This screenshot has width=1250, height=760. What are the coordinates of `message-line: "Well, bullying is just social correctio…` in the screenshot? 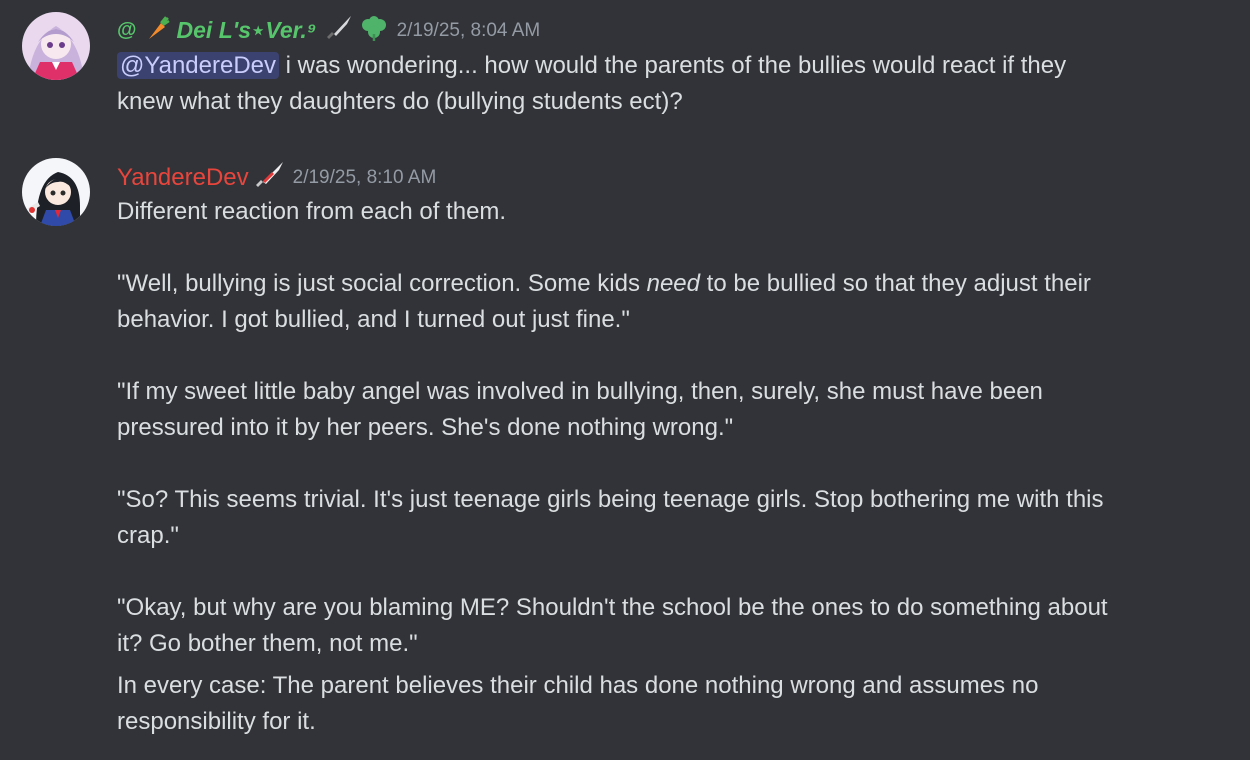 It's located at (604, 284).